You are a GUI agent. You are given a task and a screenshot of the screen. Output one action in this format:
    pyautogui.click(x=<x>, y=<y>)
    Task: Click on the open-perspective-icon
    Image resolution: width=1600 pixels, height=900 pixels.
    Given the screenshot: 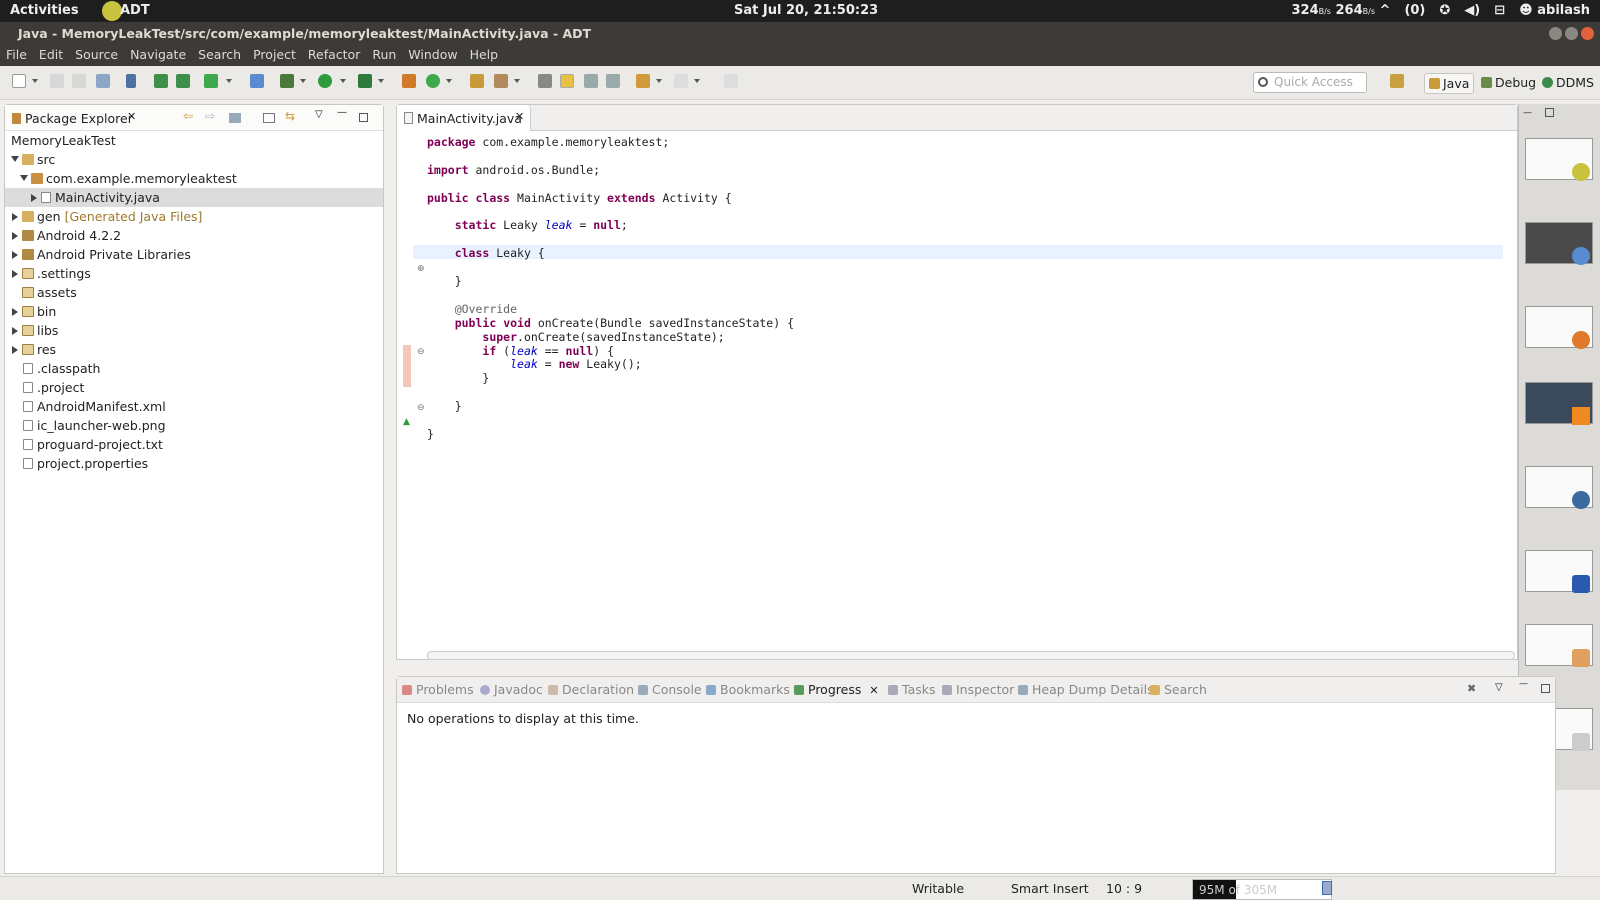 What is the action you would take?
    pyautogui.click(x=1397, y=81)
    